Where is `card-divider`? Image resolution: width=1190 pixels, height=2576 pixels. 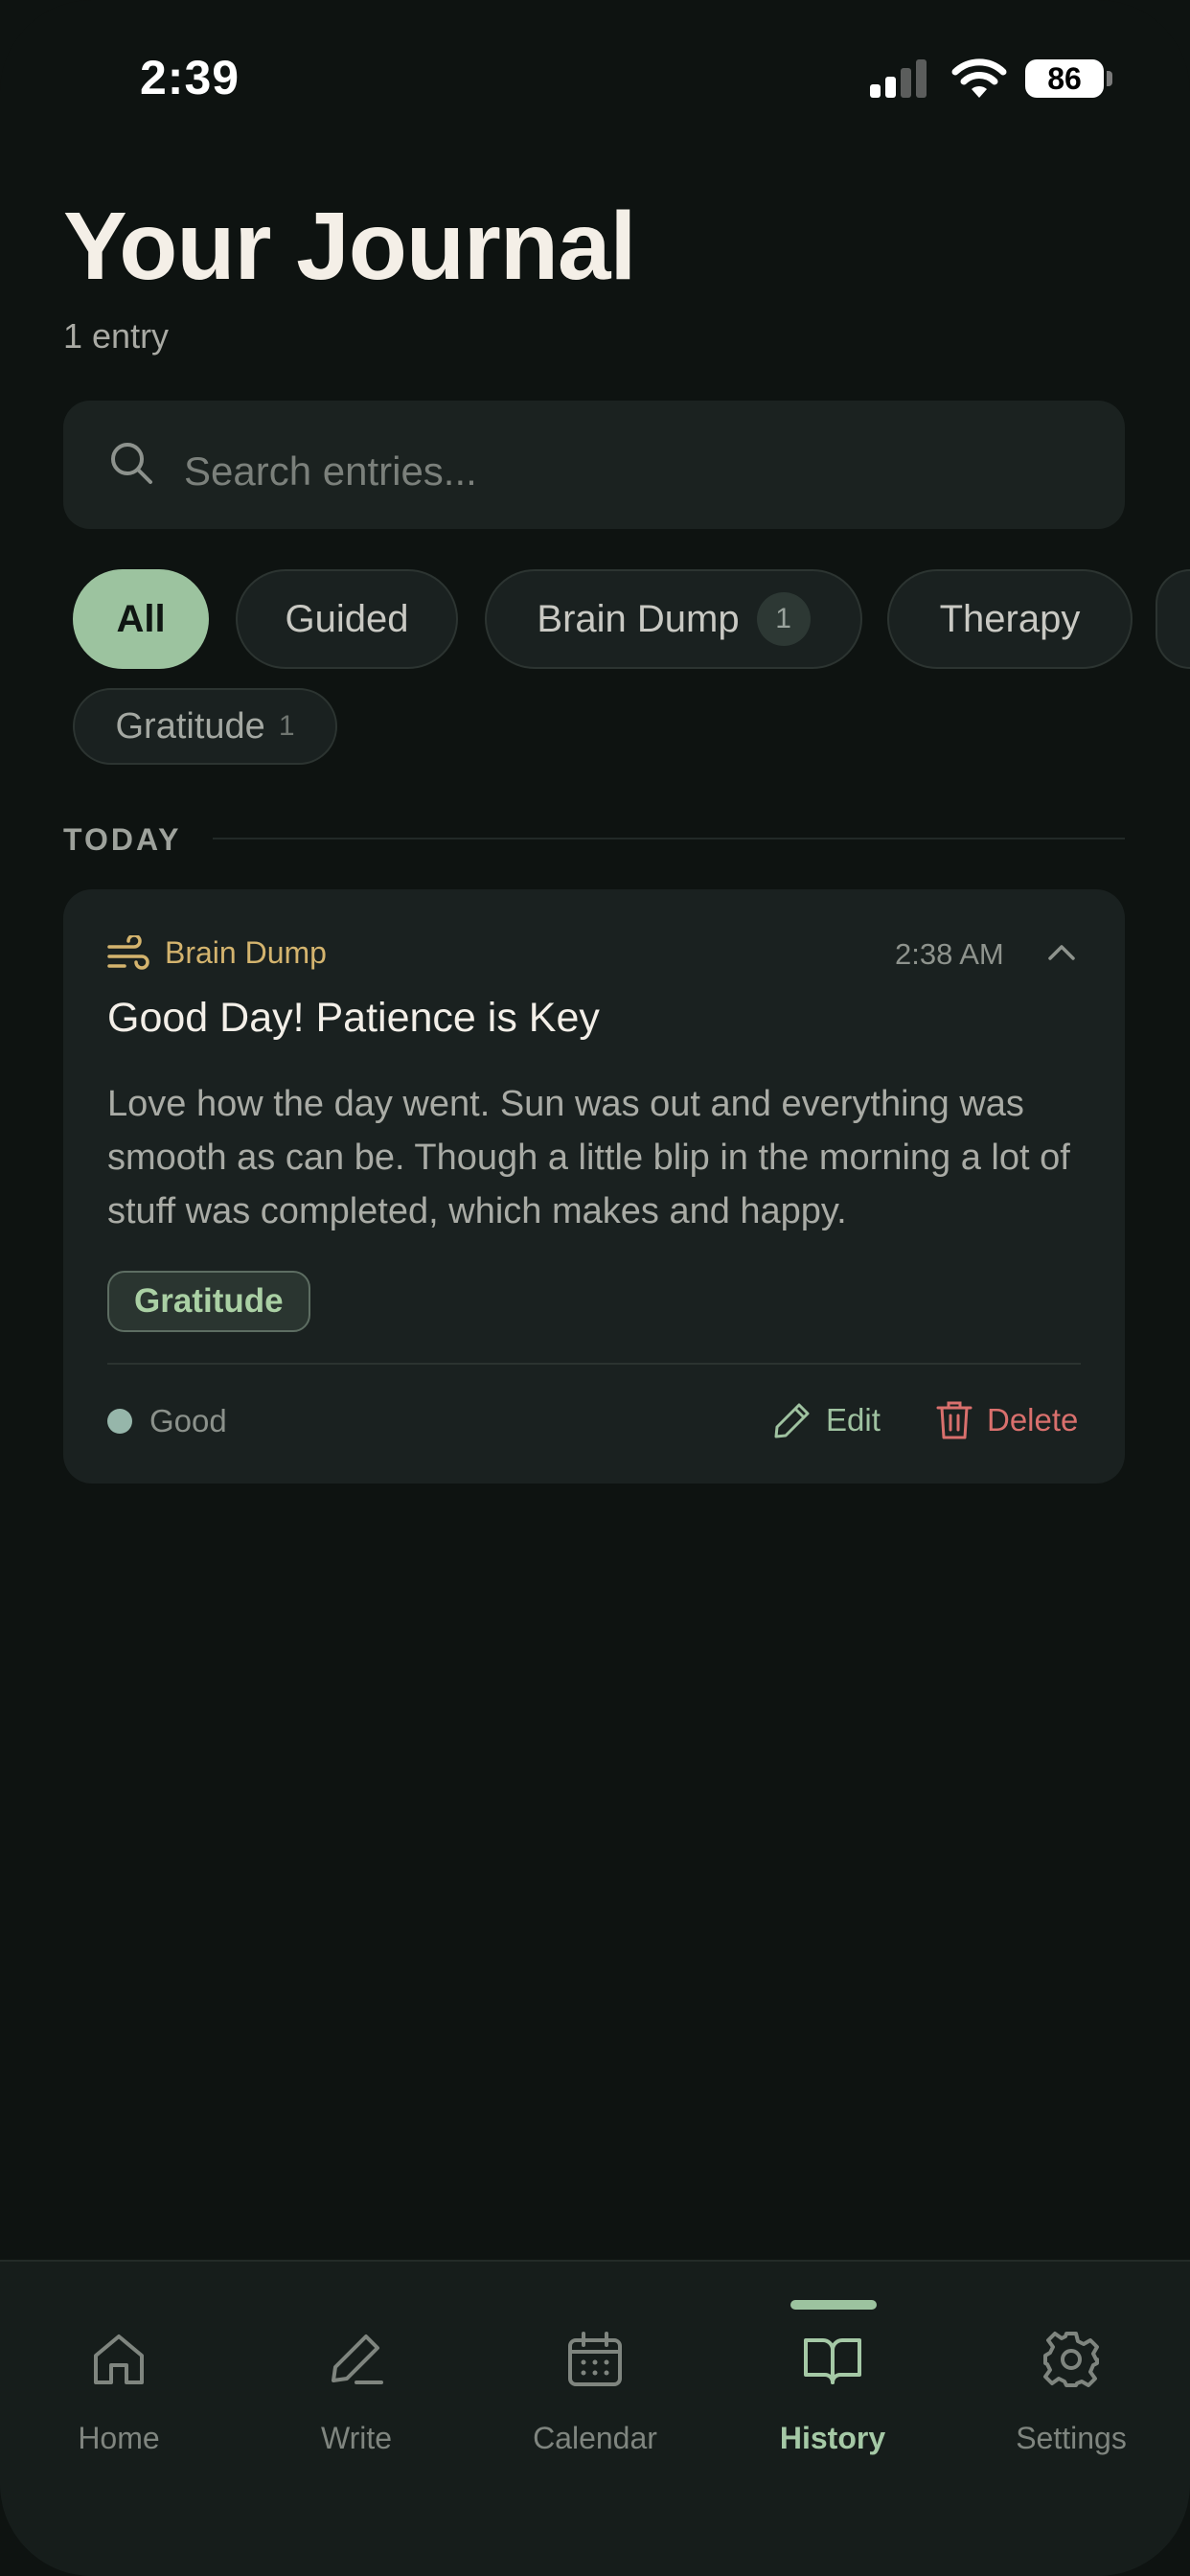 card-divider is located at coordinates (594, 1364).